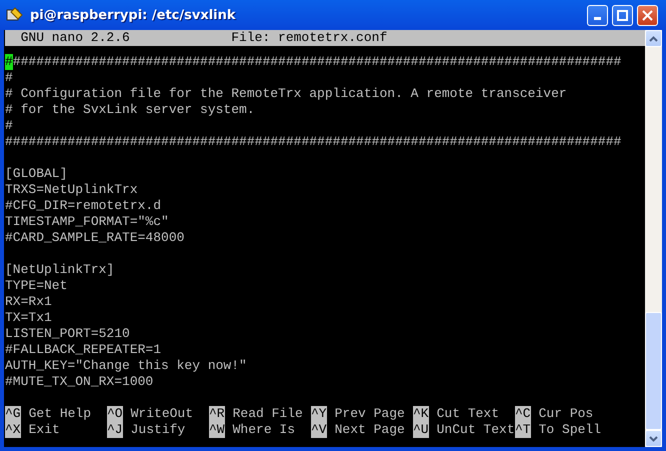 This screenshot has height=451, width=666. What do you see at coordinates (369, 430) in the screenshot?
I see `shortcut-label: Next Page` at bounding box center [369, 430].